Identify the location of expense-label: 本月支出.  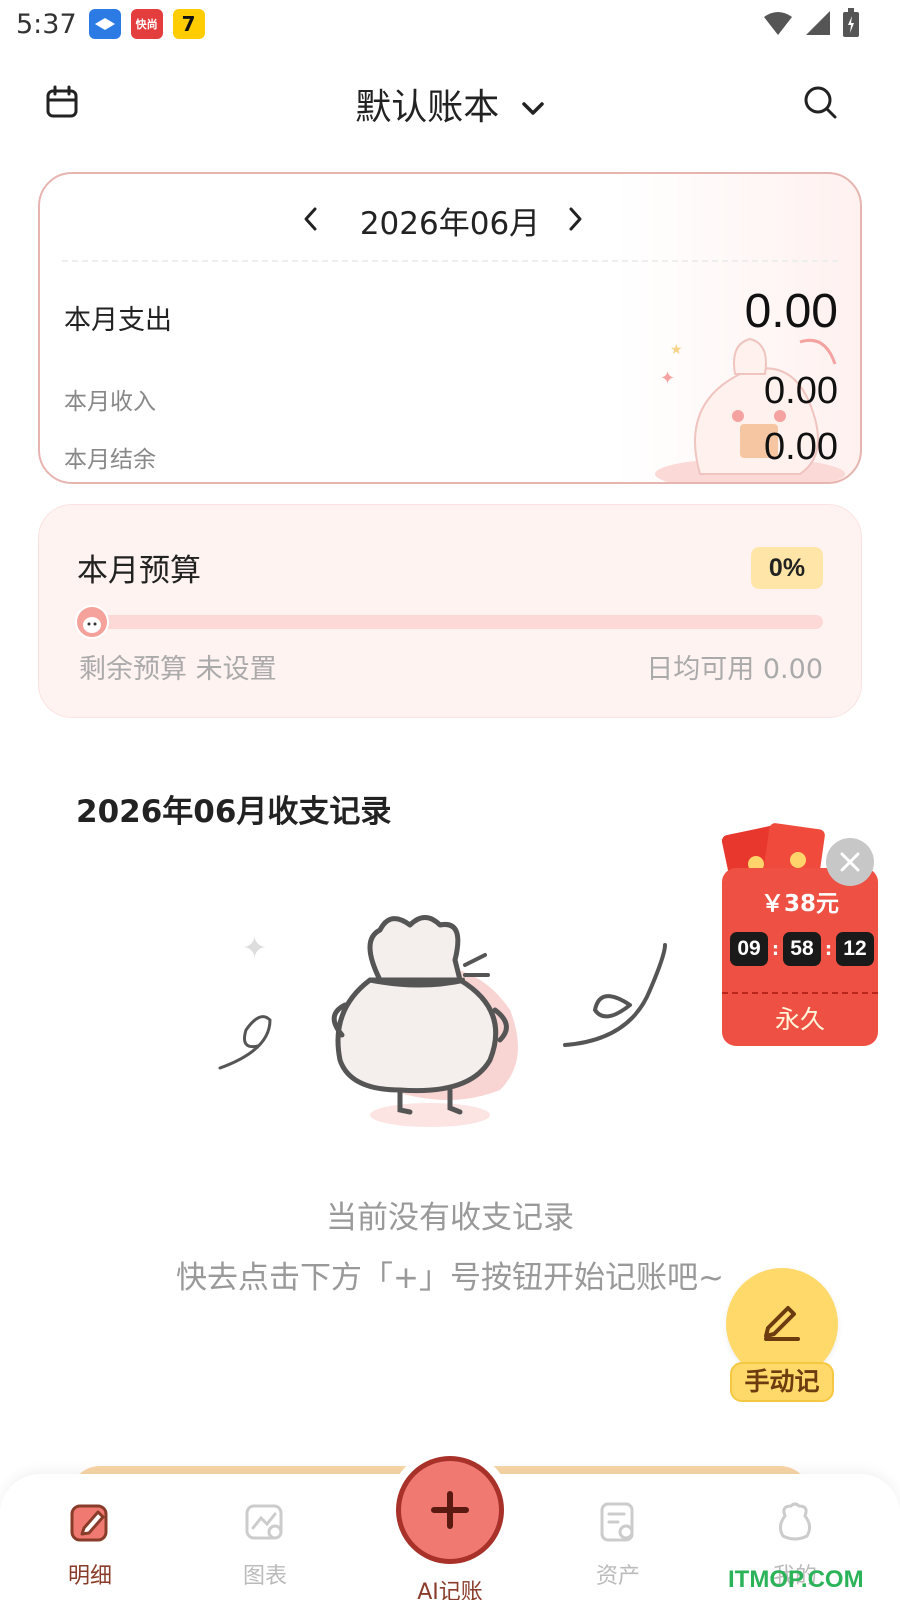
(118, 320).